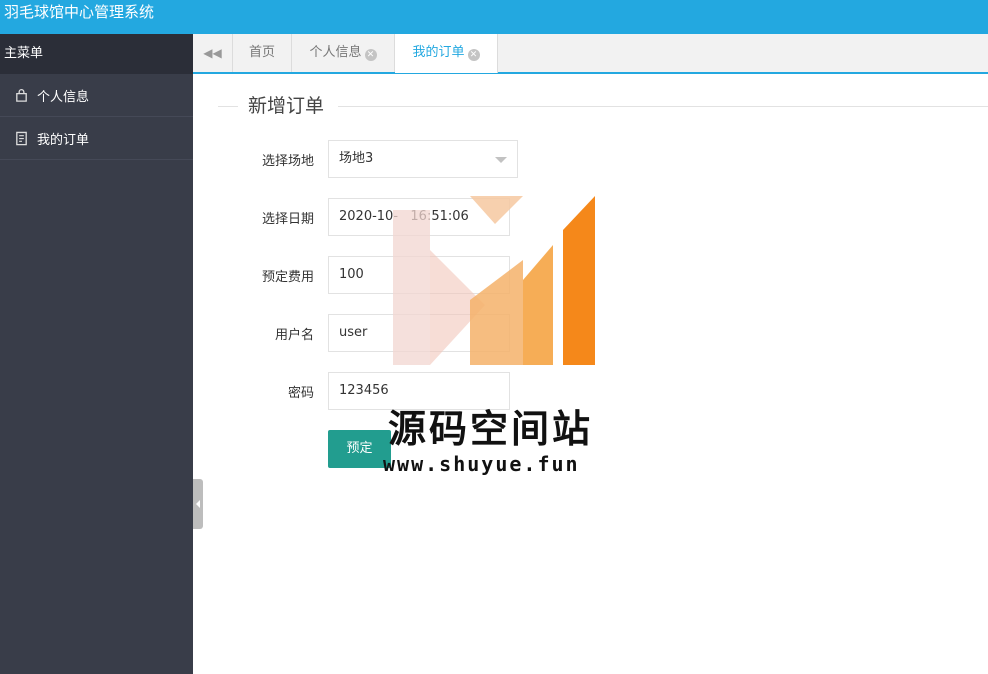  I want to click on sidebar-item-orders: 我的订单, so click(96, 138).